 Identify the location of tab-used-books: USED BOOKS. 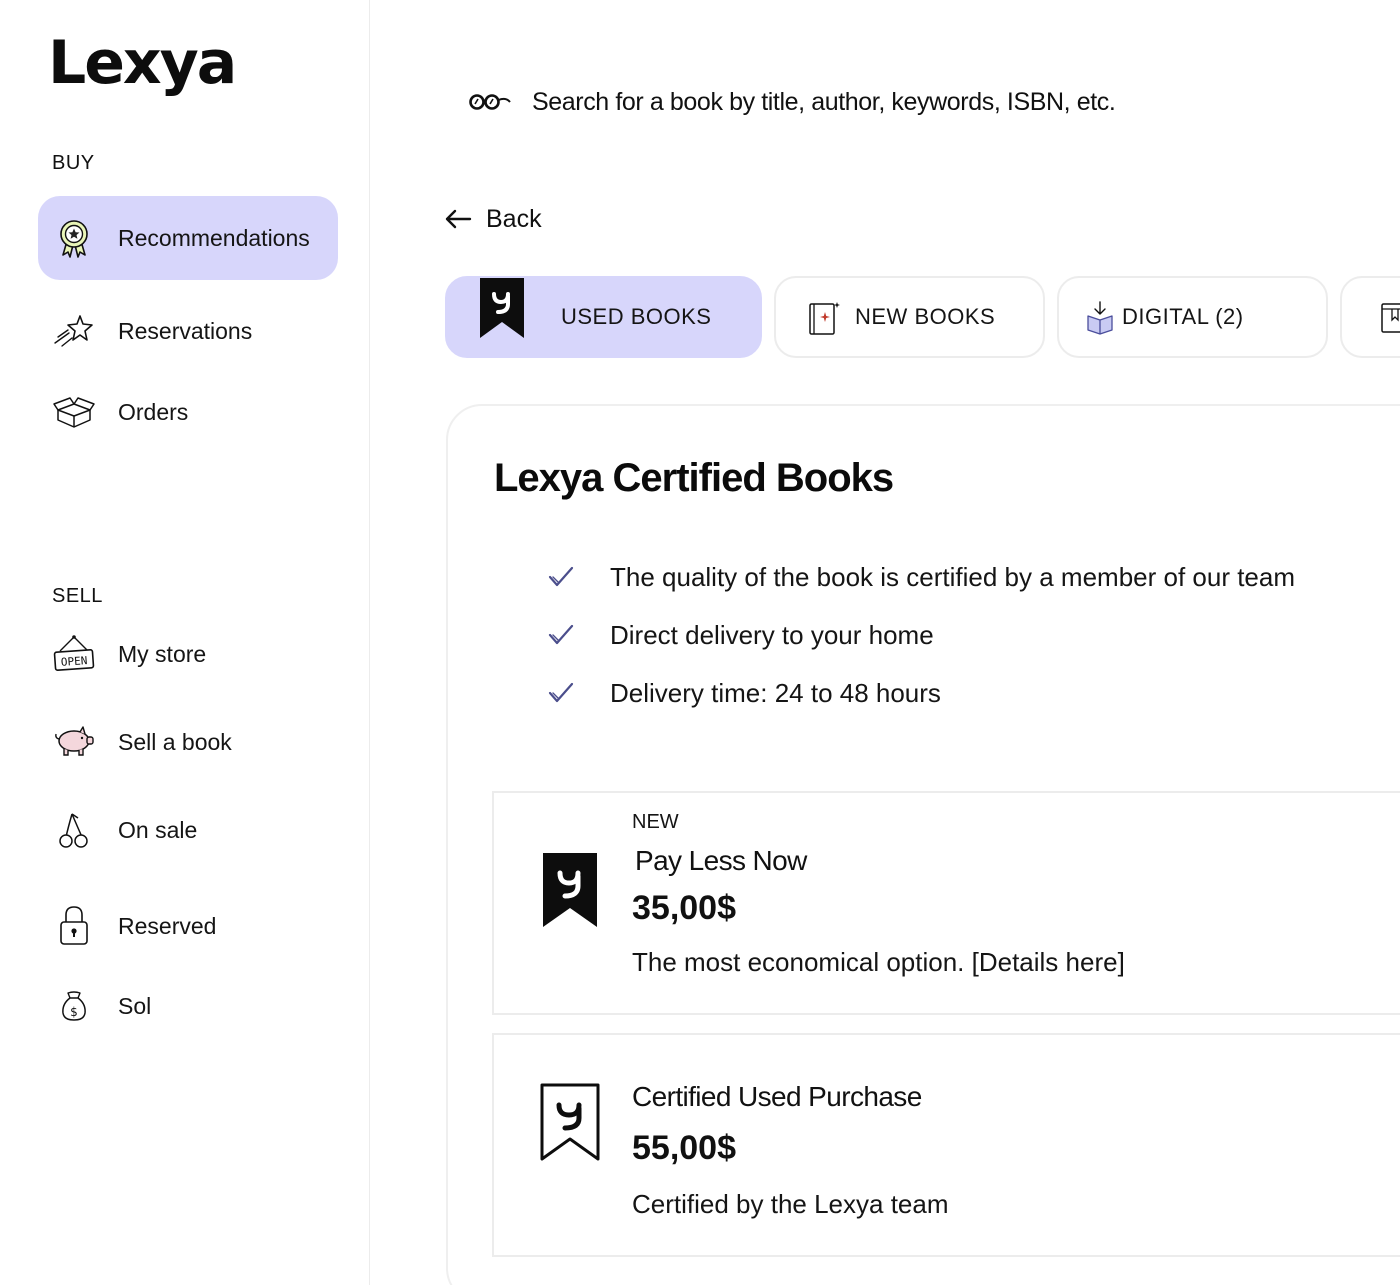
(603, 317).